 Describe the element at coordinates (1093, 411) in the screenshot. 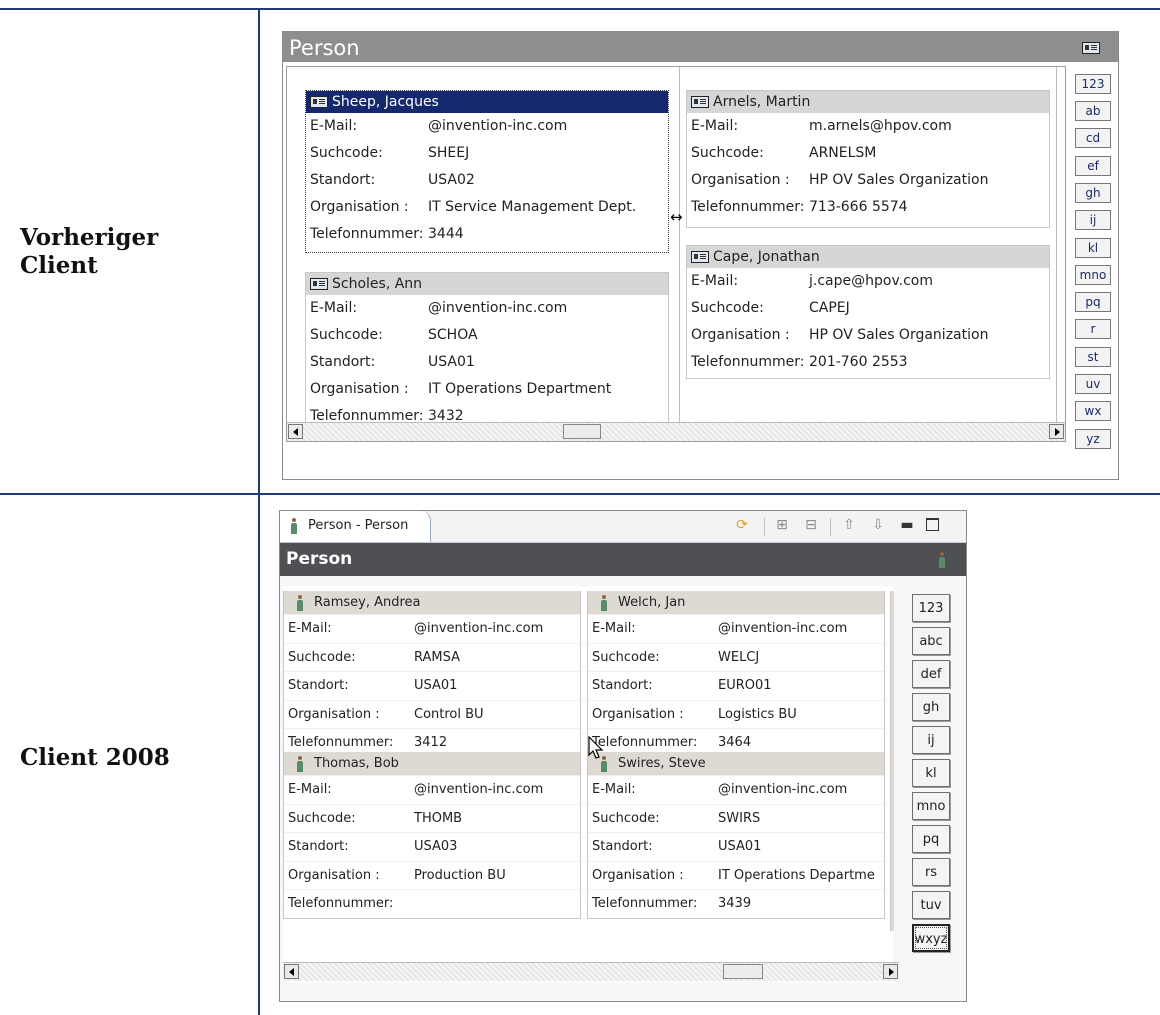

I see `index-button: wx` at that location.